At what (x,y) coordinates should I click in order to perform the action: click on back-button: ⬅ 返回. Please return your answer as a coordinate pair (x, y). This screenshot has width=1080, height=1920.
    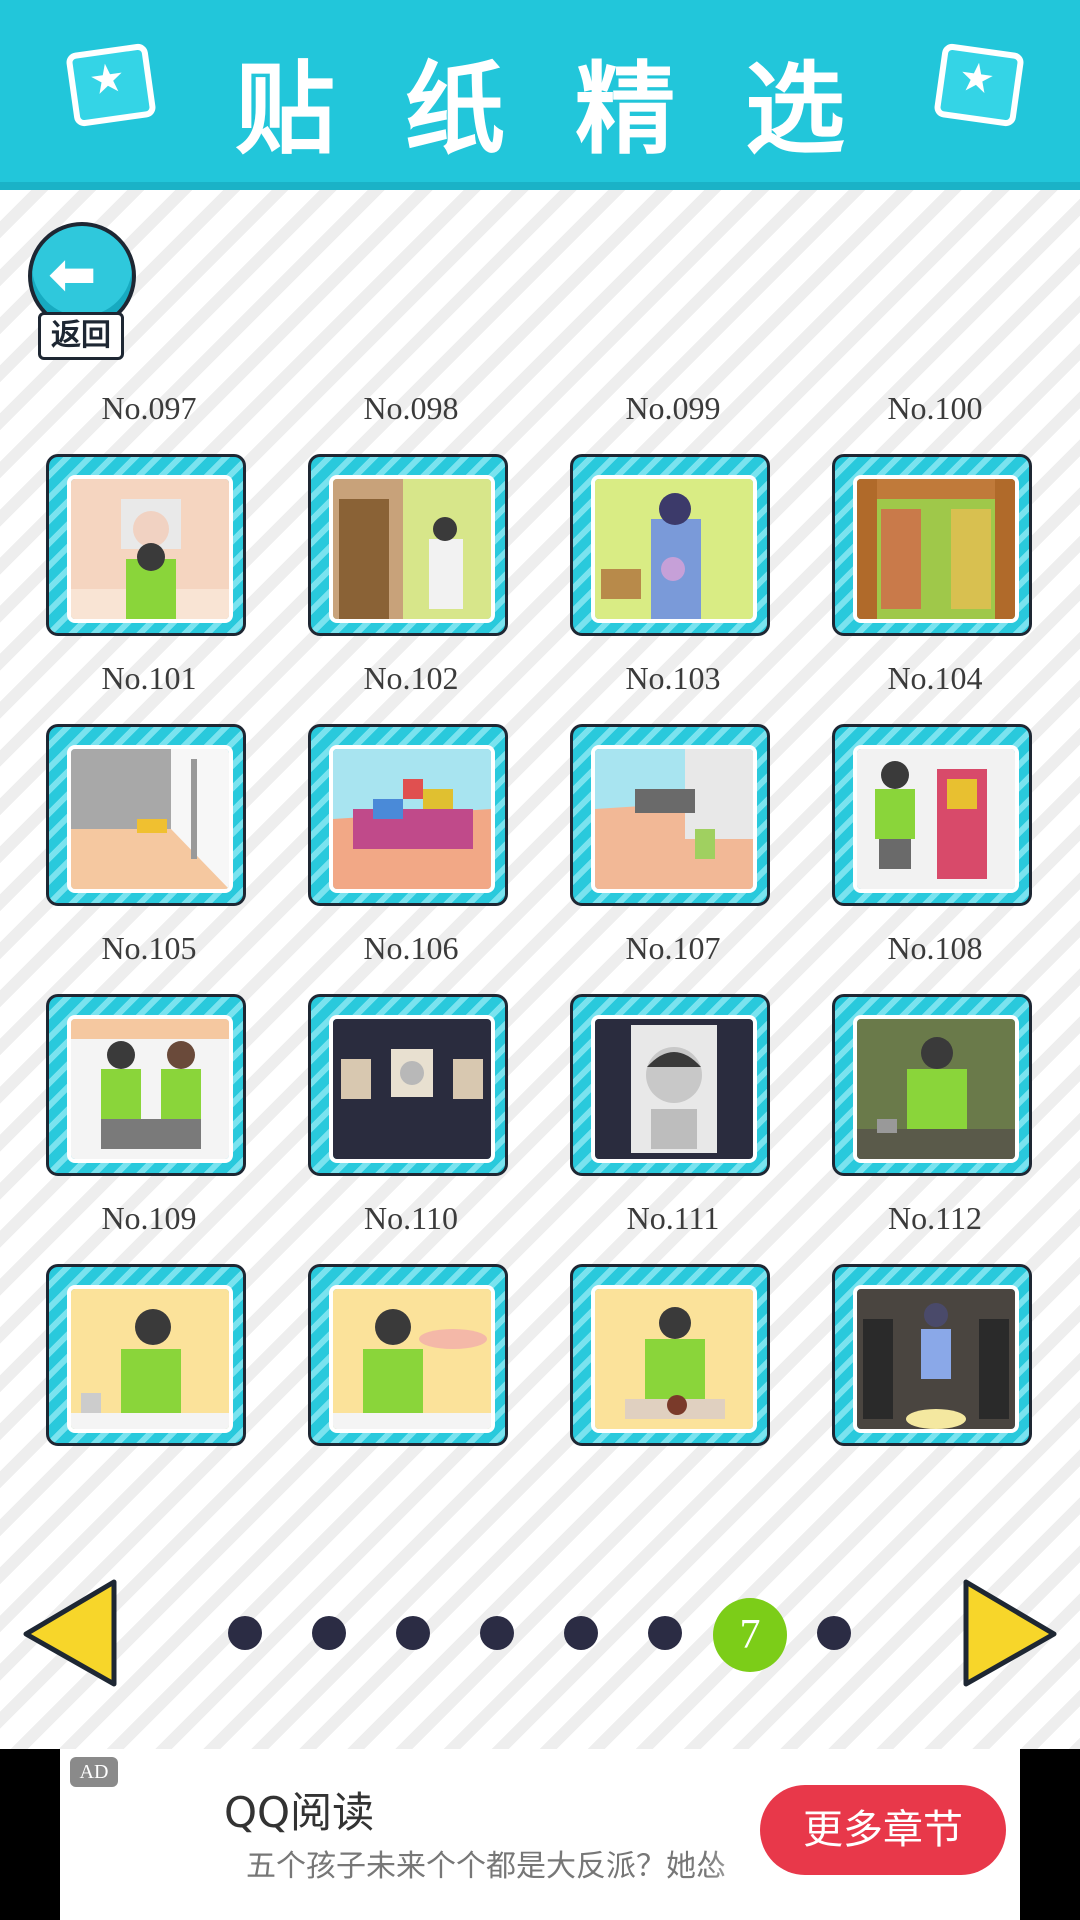
    Looking at the image, I should click on (82, 291).